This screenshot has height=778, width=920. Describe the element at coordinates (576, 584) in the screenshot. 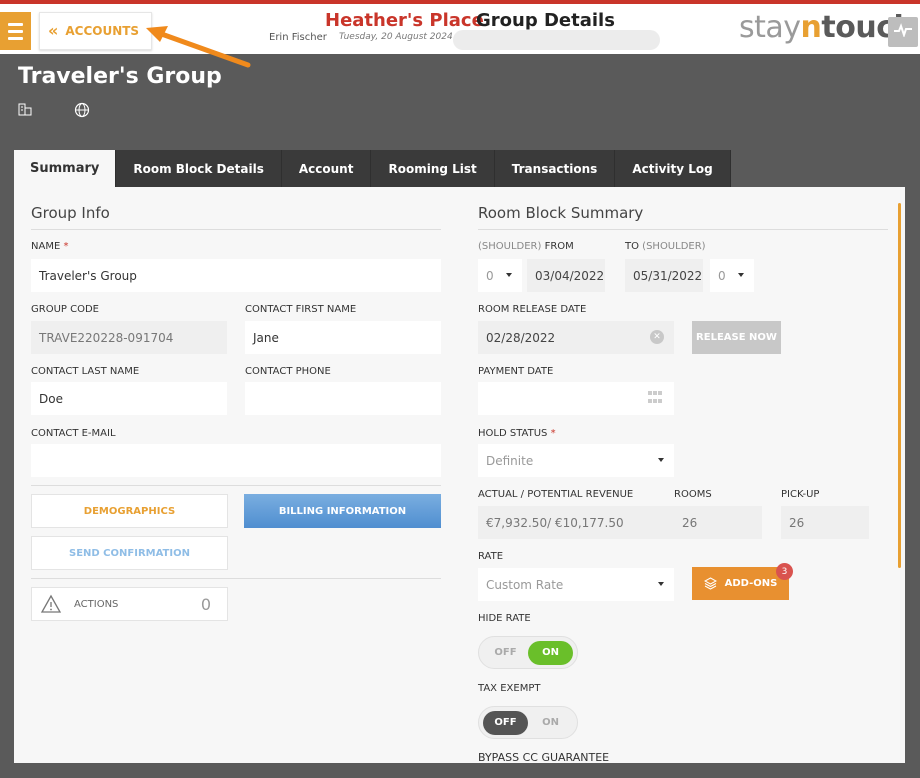

I see `rate-select: Custom Rate` at that location.